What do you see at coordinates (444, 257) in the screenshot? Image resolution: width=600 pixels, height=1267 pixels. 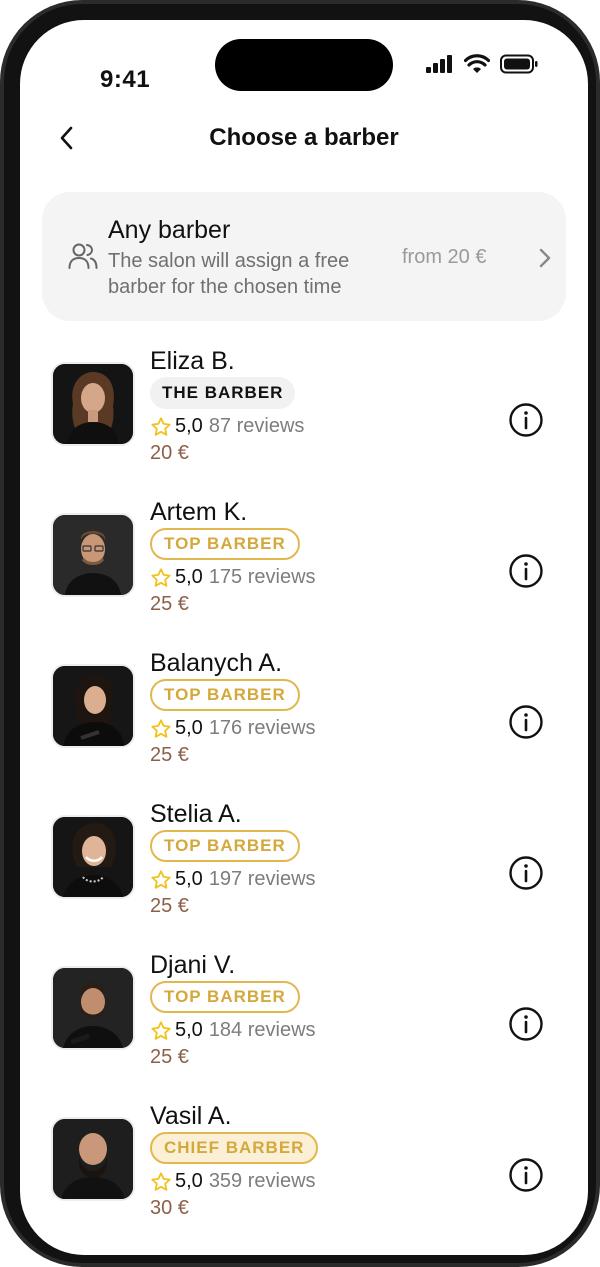 I see `any-barber-price: from 20 €` at bounding box center [444, 257].